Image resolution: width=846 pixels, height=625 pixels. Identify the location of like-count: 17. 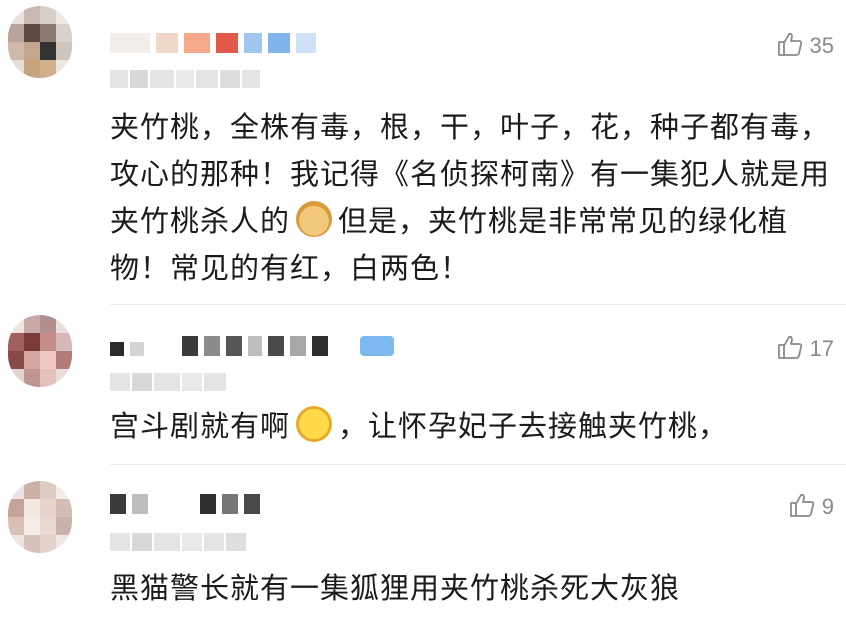
(821, 348).